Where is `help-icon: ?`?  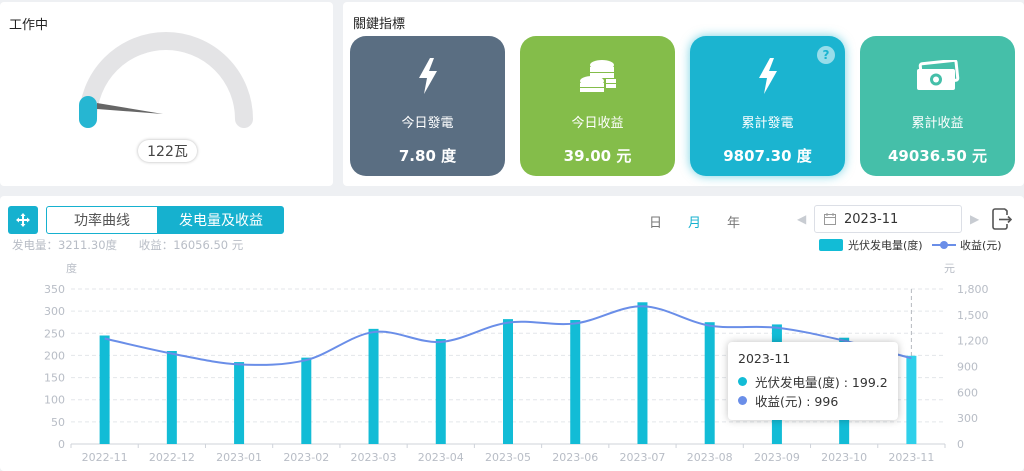 help-icon: ? is located at coordinates (826, 55).